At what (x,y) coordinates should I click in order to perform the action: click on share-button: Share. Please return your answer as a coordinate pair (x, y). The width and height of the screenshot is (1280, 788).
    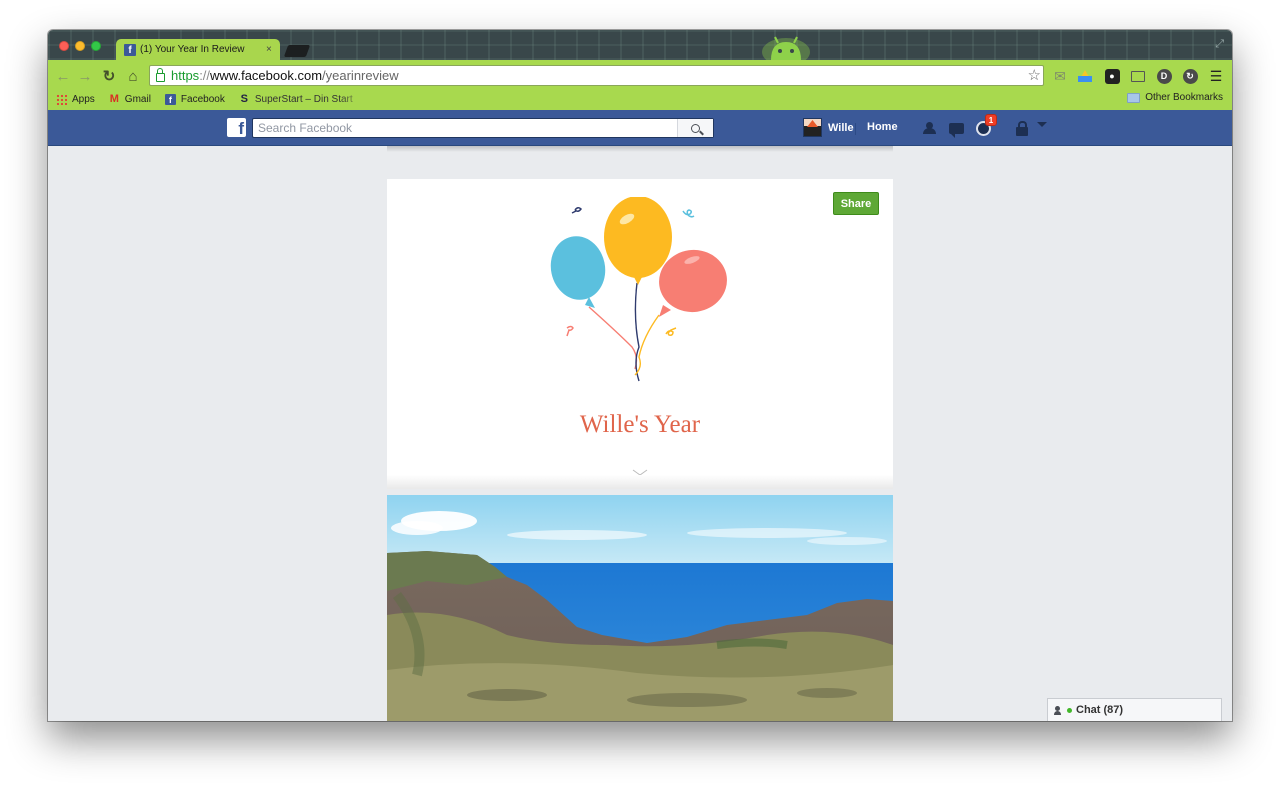
    Looking at the image, I should click on (856, 203).